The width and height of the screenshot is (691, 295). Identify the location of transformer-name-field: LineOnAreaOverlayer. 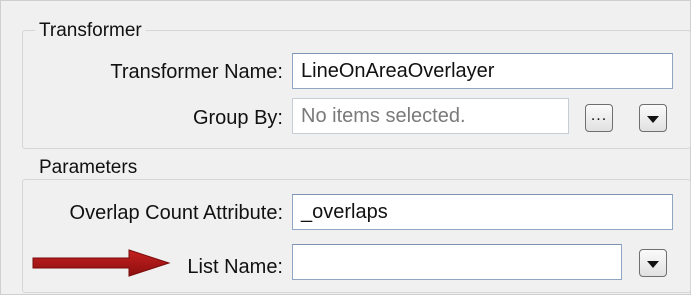
(482, 71).